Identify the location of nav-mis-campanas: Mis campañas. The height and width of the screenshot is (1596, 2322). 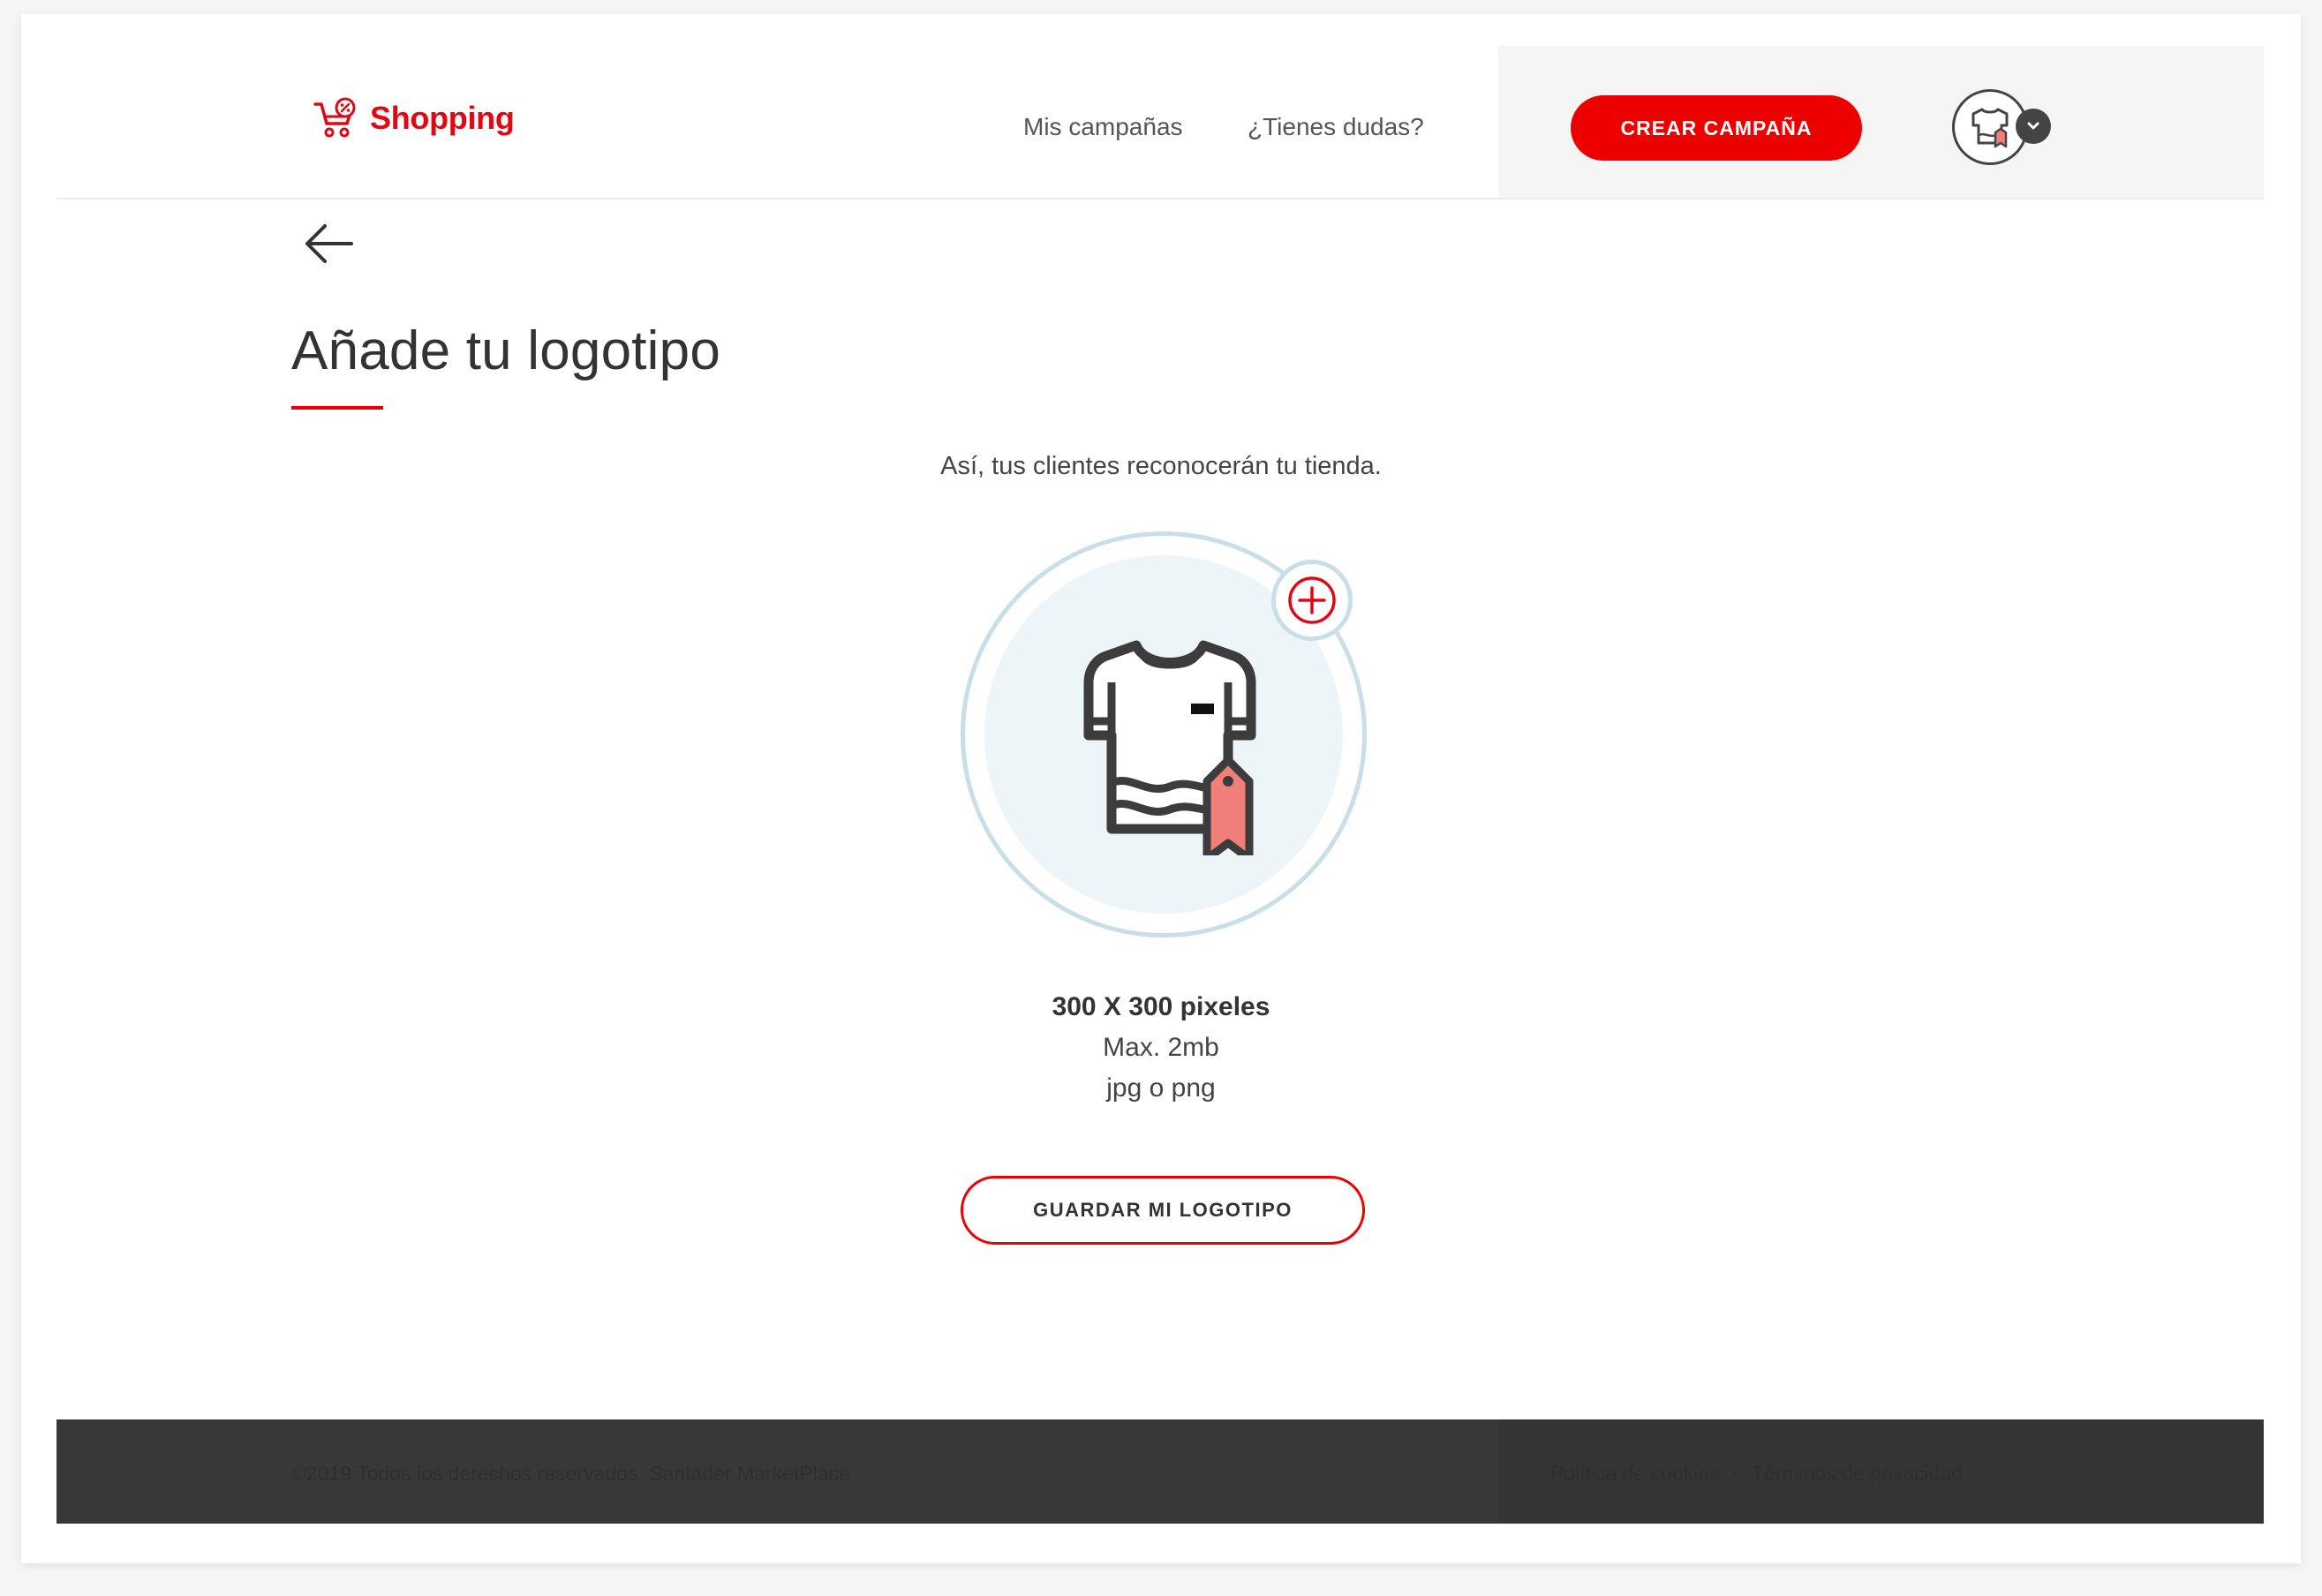
(1103, 127).